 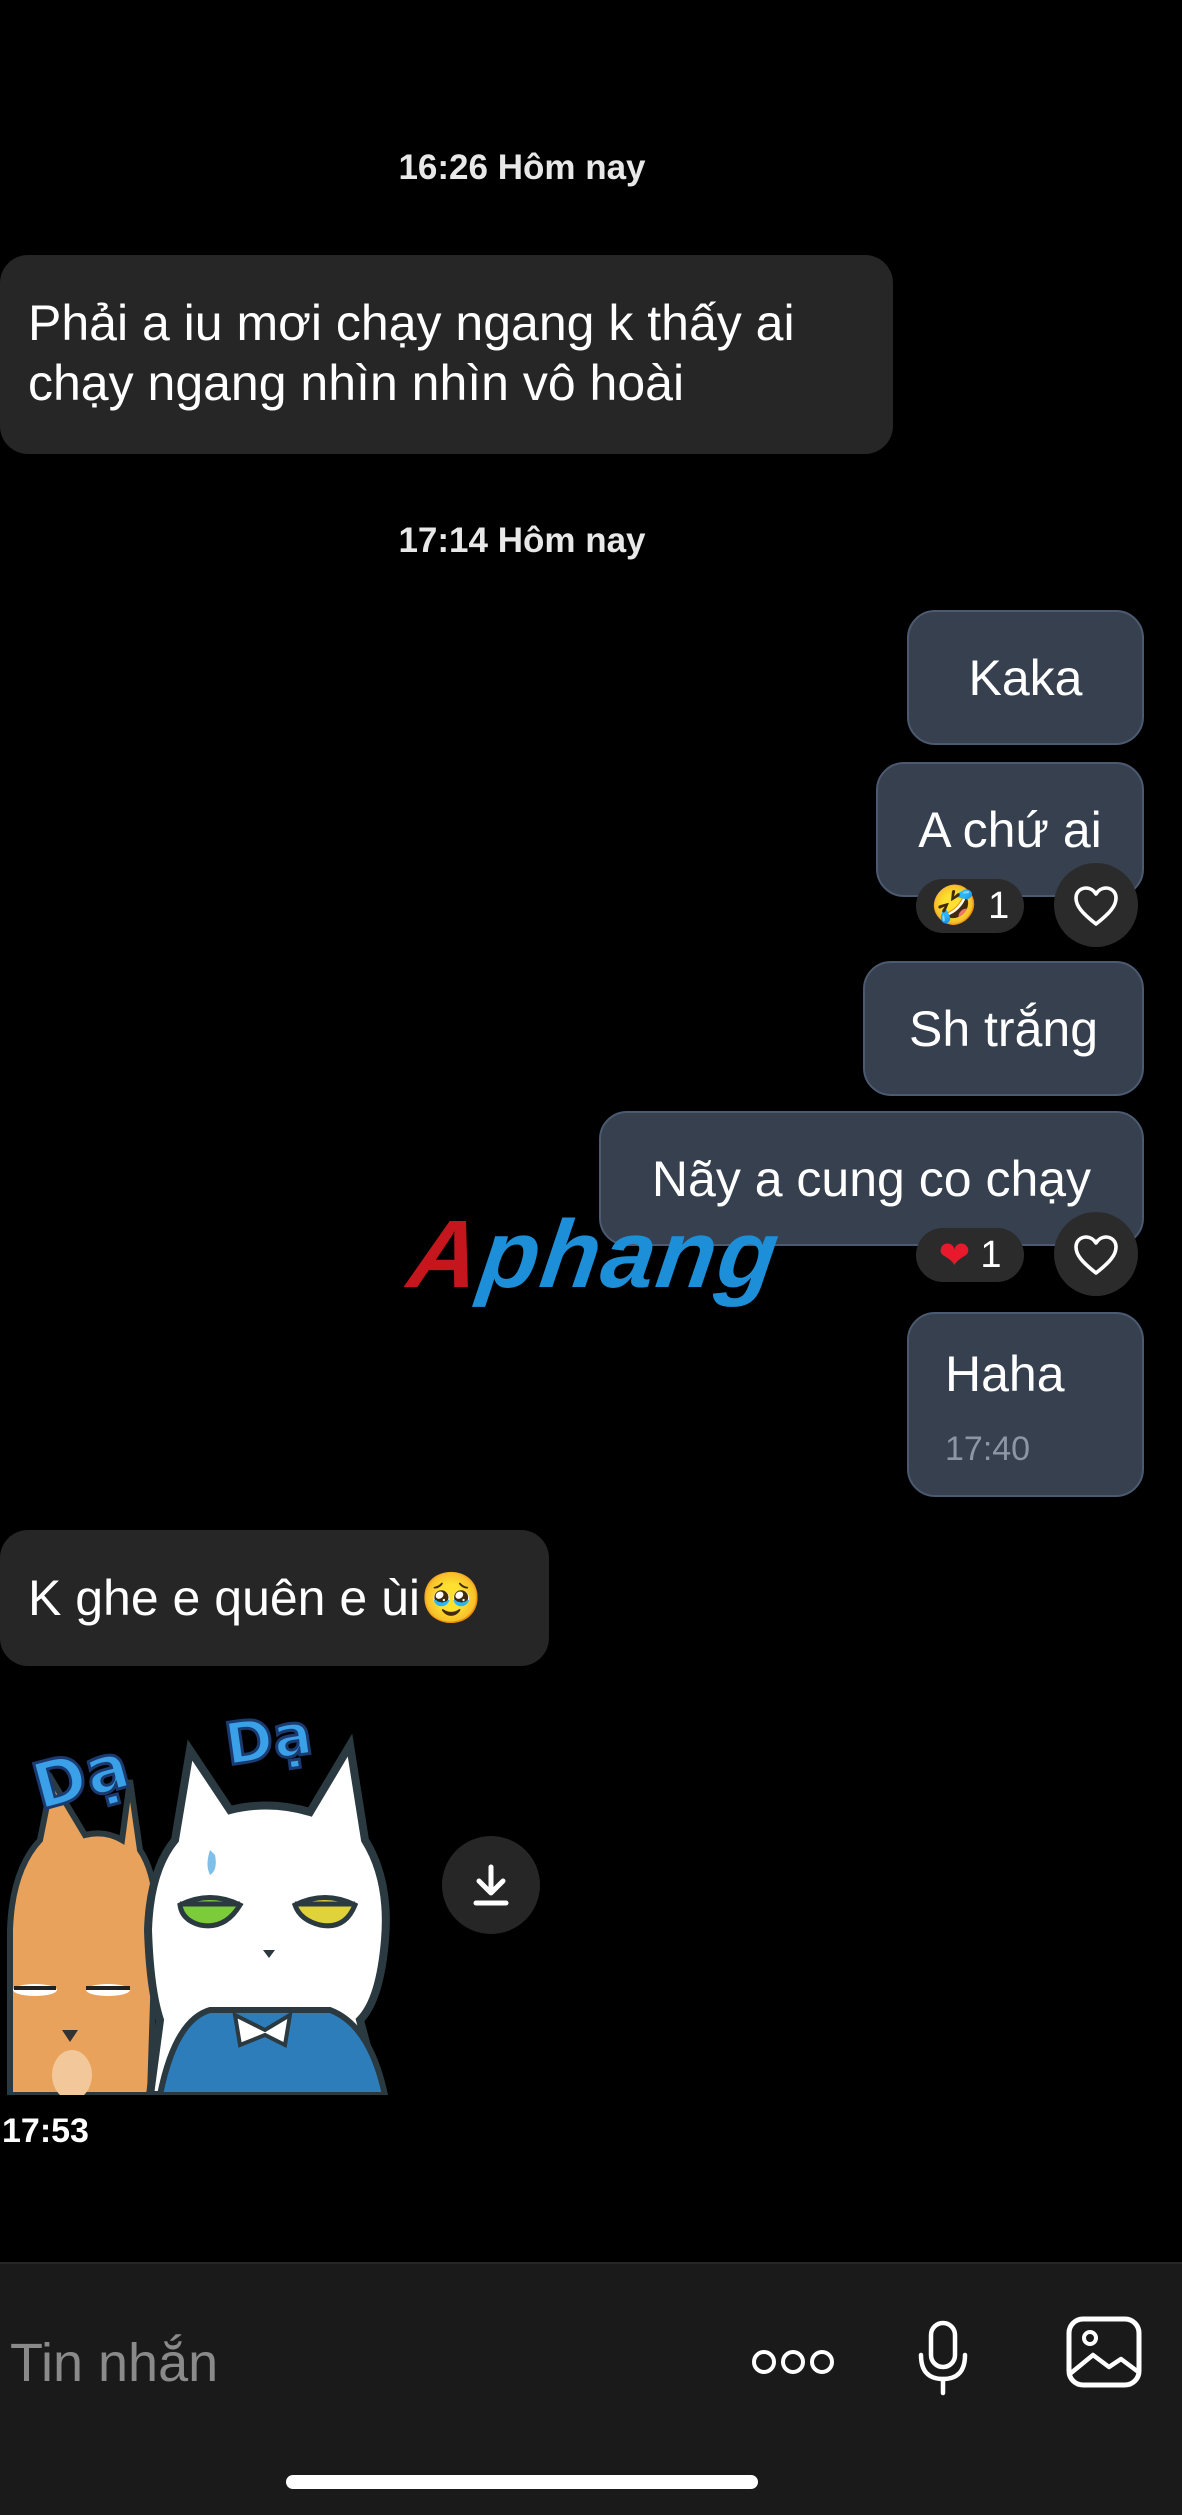 What do you see at coordinates (954, 906) in the screenshot?
I see `laughing-emoji-icon: 🤣` at bounding box center [954, 906].